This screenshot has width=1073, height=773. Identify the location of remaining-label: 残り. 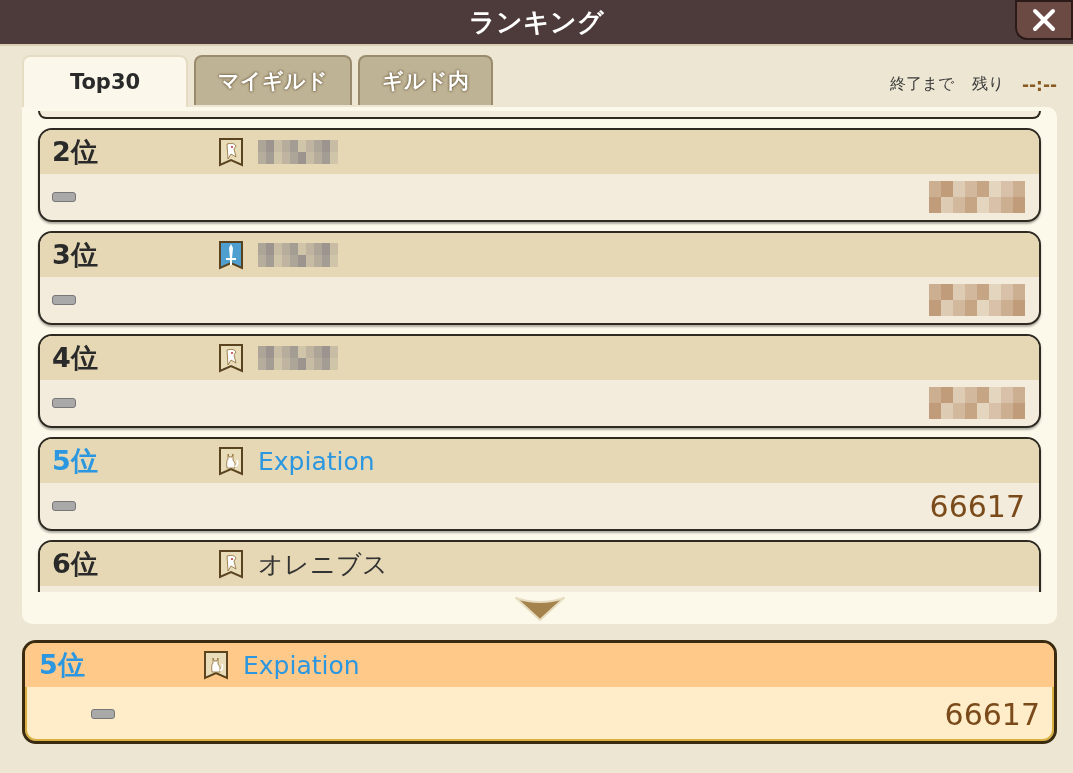
(987, 84).